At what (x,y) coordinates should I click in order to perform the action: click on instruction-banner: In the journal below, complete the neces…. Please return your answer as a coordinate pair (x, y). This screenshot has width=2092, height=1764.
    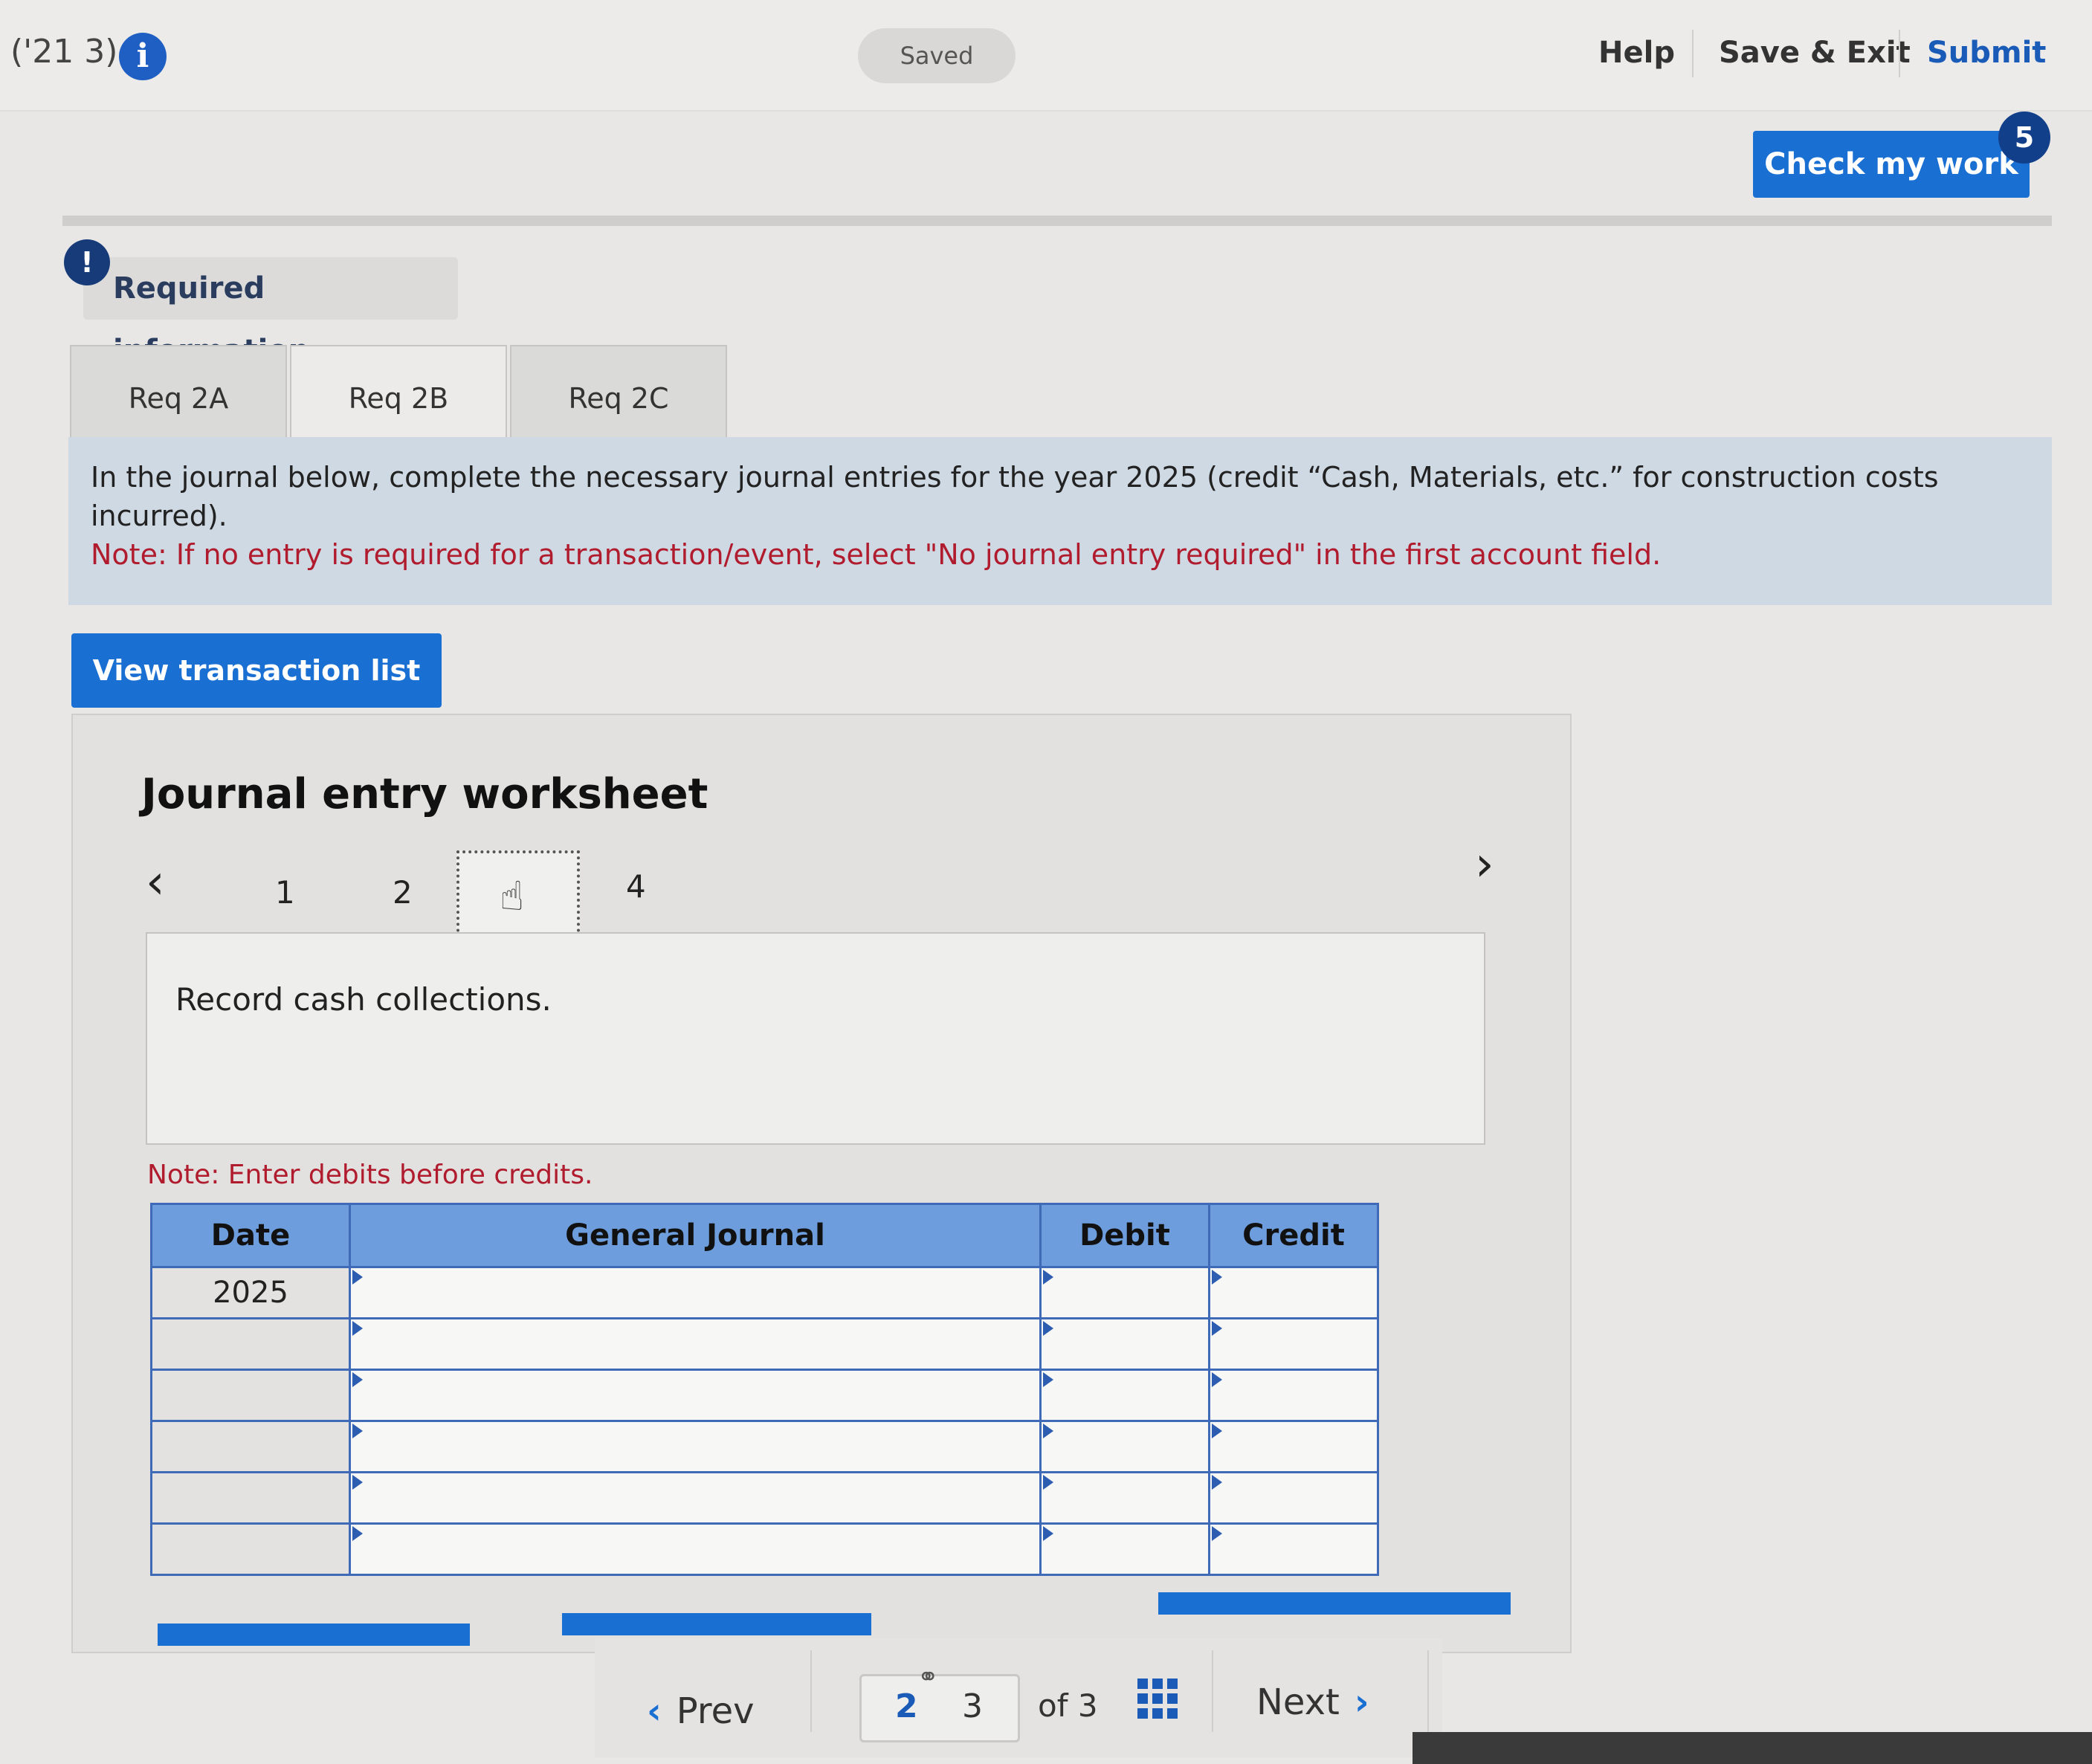
    Looking at the image, I should click on (1060, 521).